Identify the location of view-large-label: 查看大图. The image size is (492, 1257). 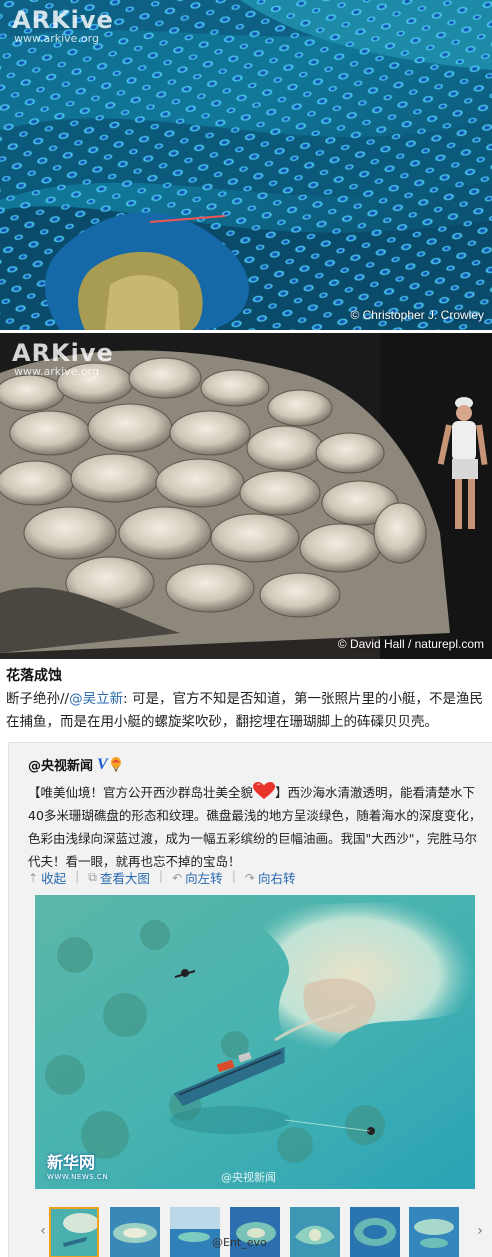
(124, 878).